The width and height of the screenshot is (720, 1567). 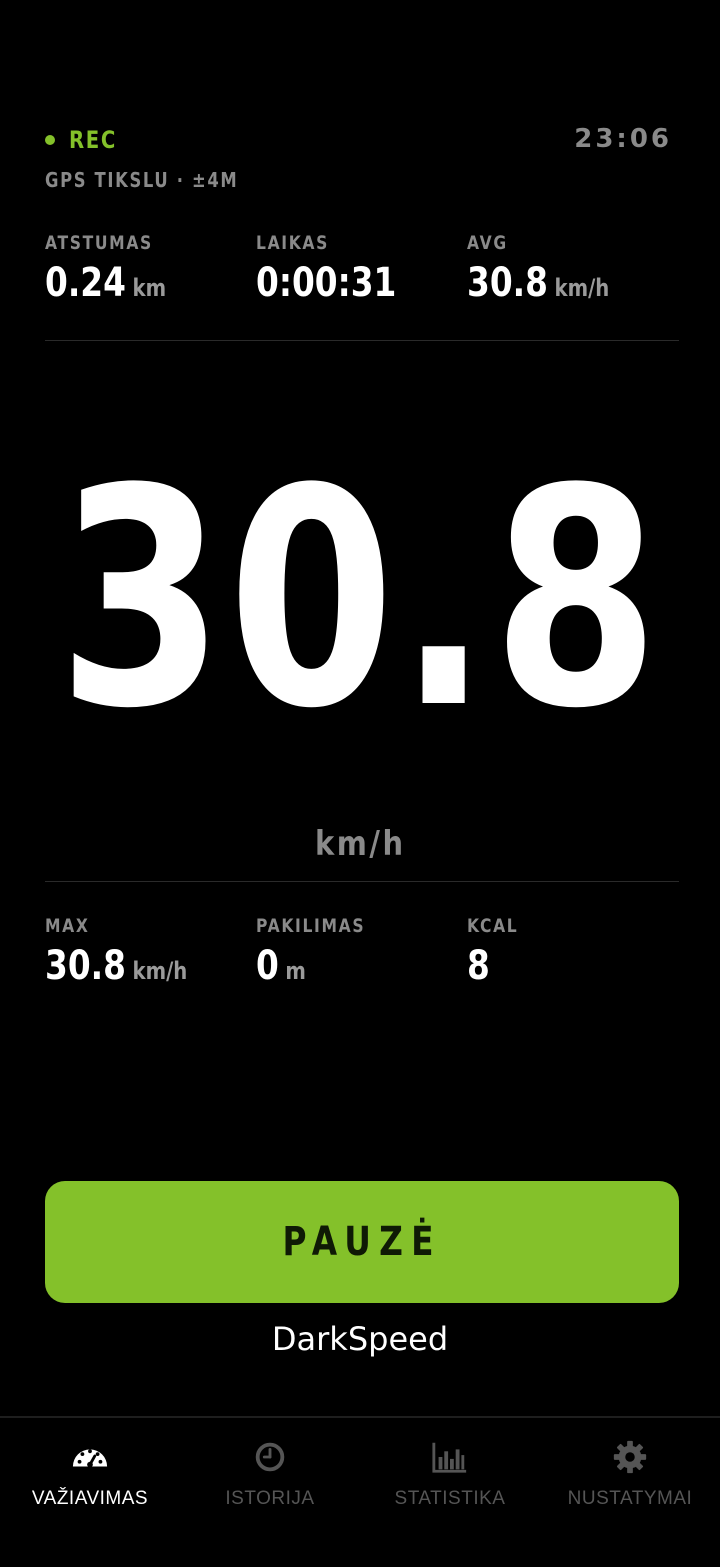 What do you see at coordinates (99, 243) in the screenshot?
I see `stat-label: ATSTUMAS` at bounding box center [99, 243].